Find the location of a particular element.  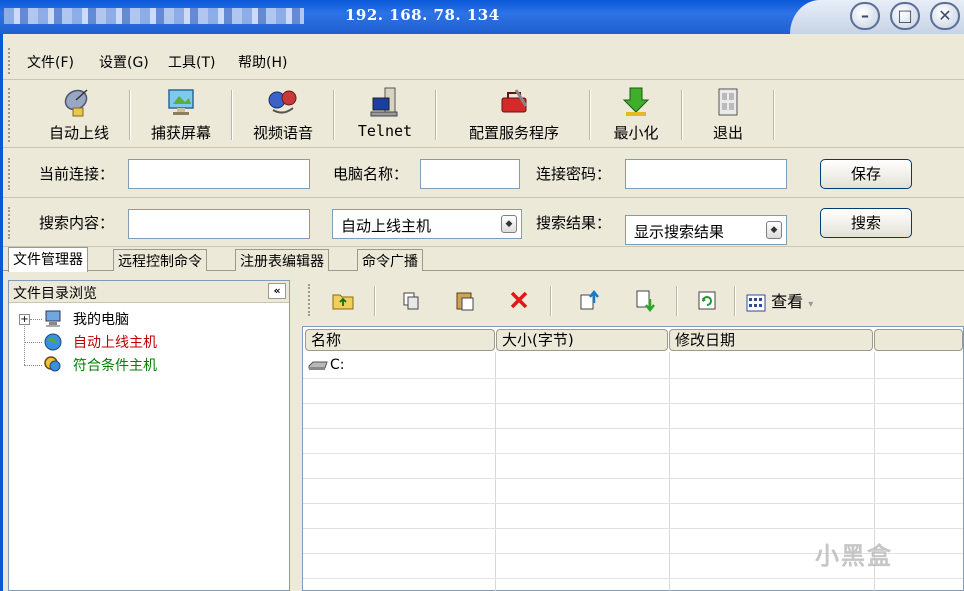

up-folder-button is located at coordinates (343, 300).